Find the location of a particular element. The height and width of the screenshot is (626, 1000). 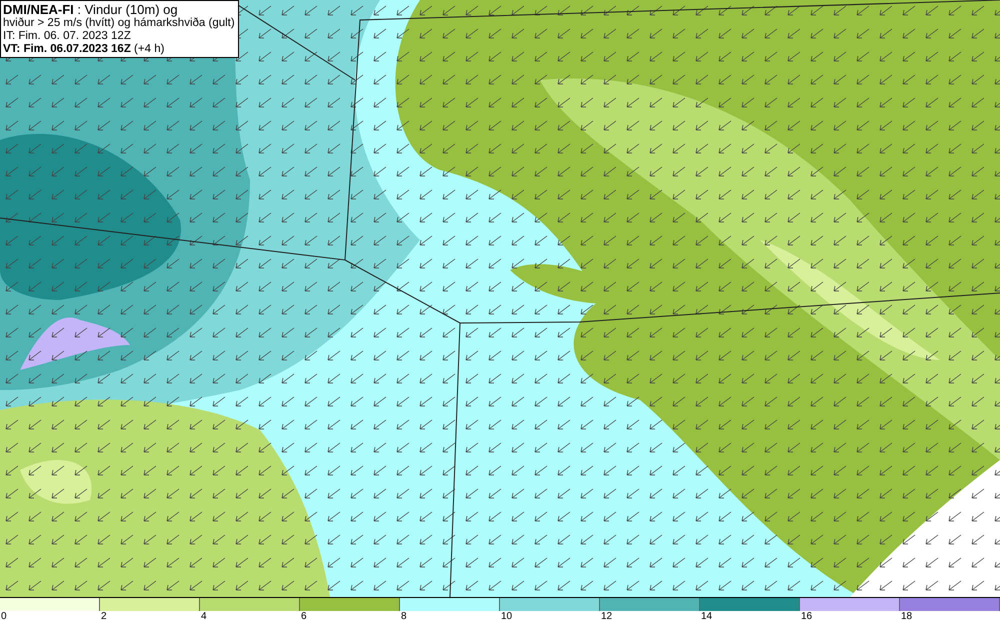

legend-label: 10 is located at coordinates (506, 616).